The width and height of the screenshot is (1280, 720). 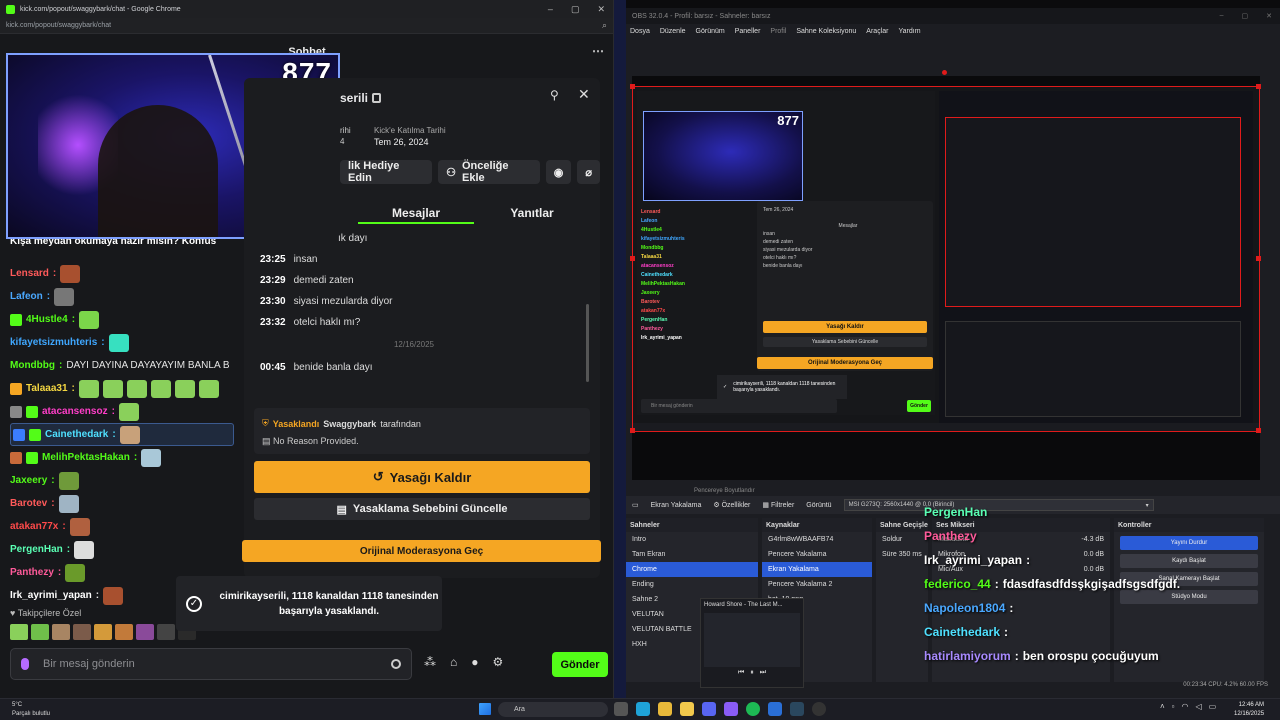 I want to click on chat-message: atacansensoz:, so click(x=122, y=411).